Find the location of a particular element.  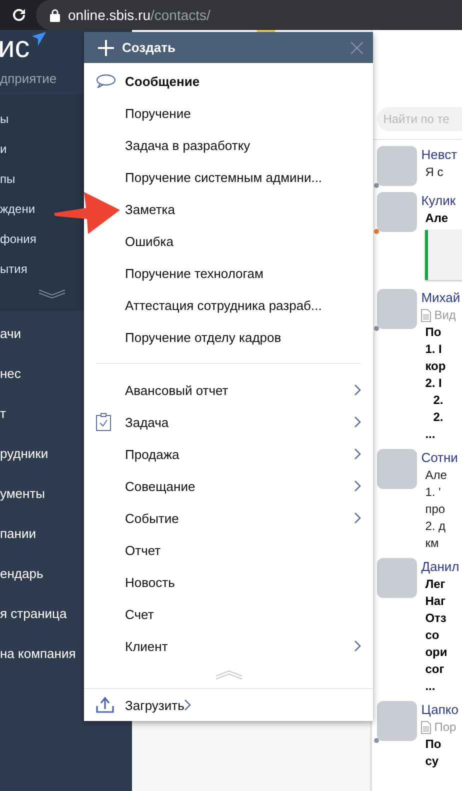

menu-item: Новость is located at coordinates (228, 582).